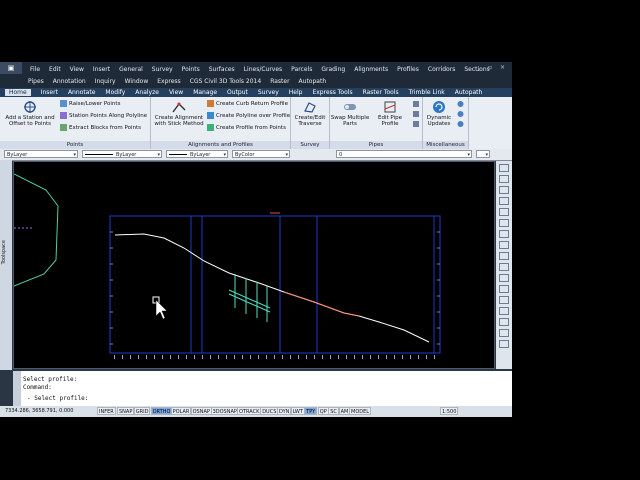 The width and height of the screenshot is (640, 480). I want to click on status-polar-toggle: POLAR, so click(181, 411).